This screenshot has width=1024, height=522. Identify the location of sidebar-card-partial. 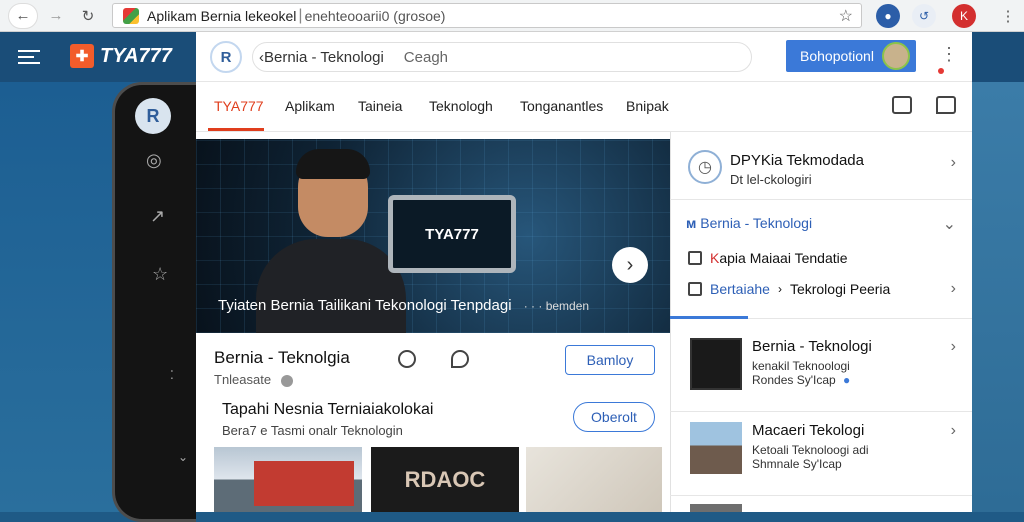
(821, 504).